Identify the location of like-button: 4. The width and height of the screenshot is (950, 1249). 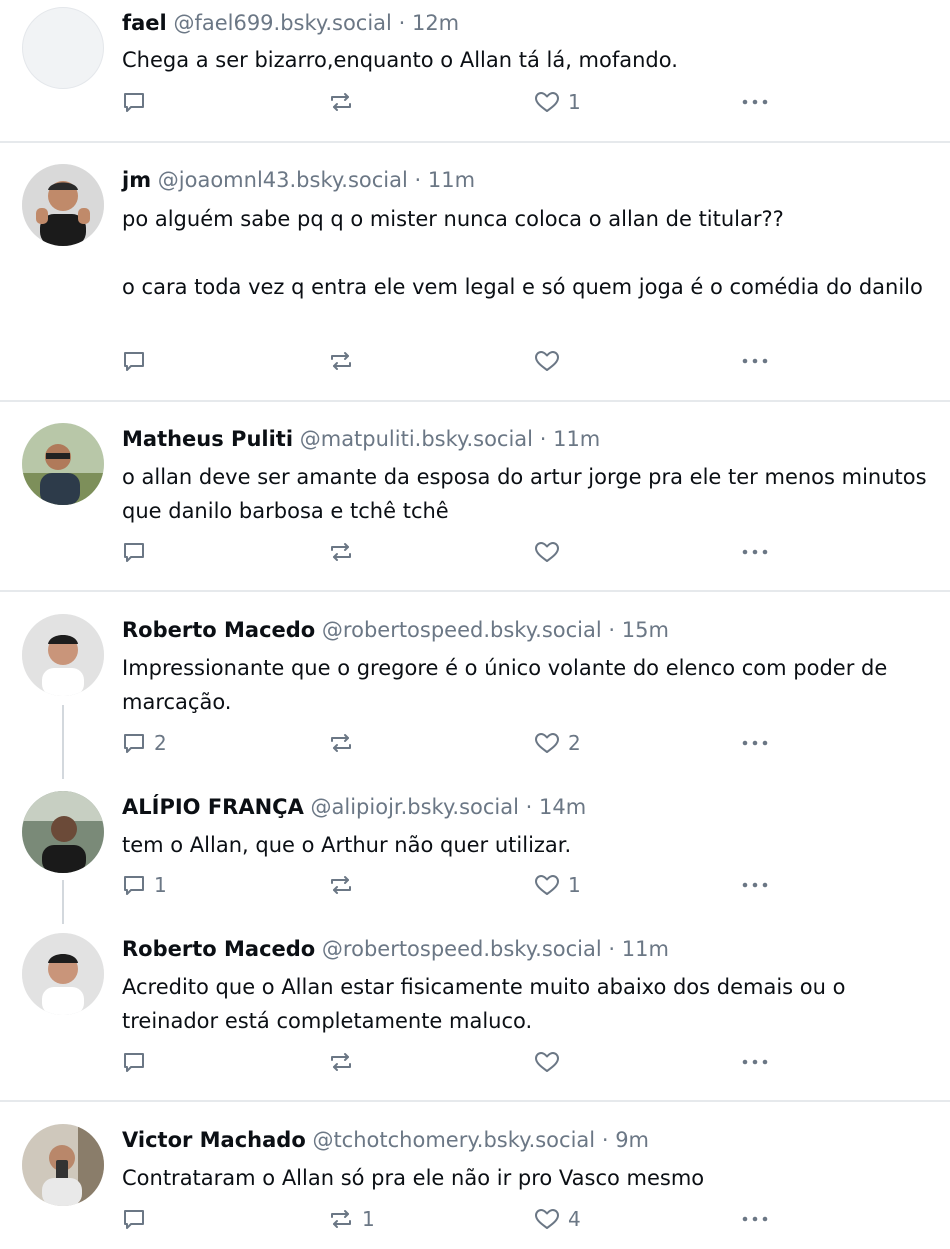
(557, 1219).